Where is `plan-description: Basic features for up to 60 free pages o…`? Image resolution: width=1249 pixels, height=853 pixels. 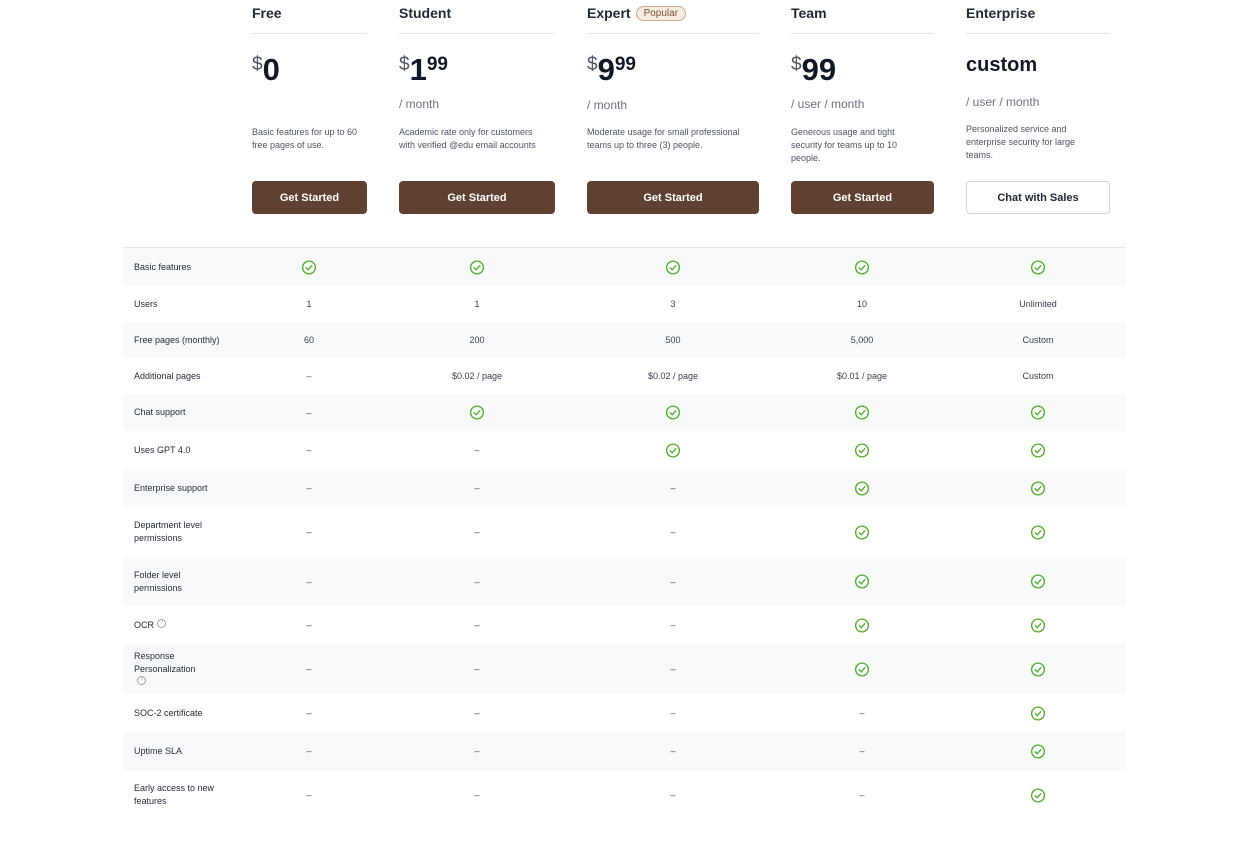 plan-description: Basic features for up to 60 free pages o… is located at coordinates (305, 138).